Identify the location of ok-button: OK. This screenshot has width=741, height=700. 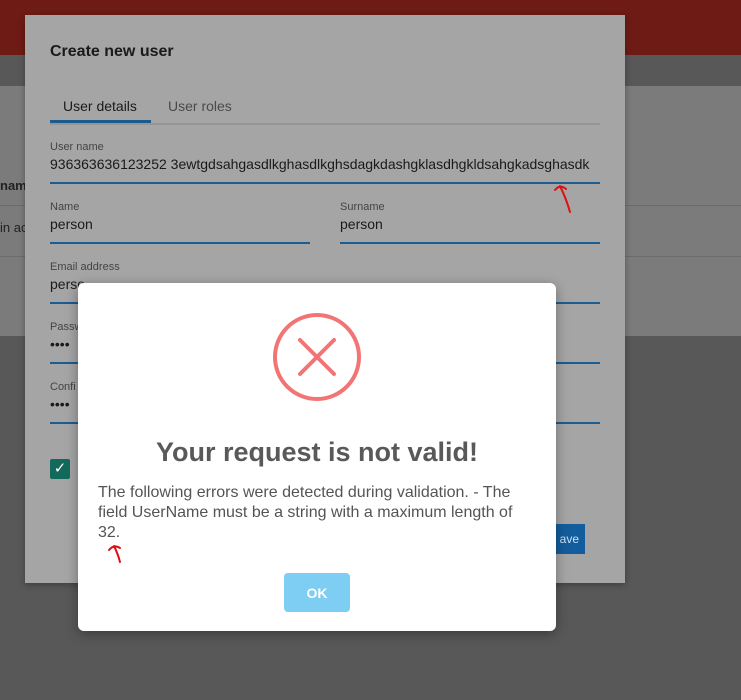
(317, 592).